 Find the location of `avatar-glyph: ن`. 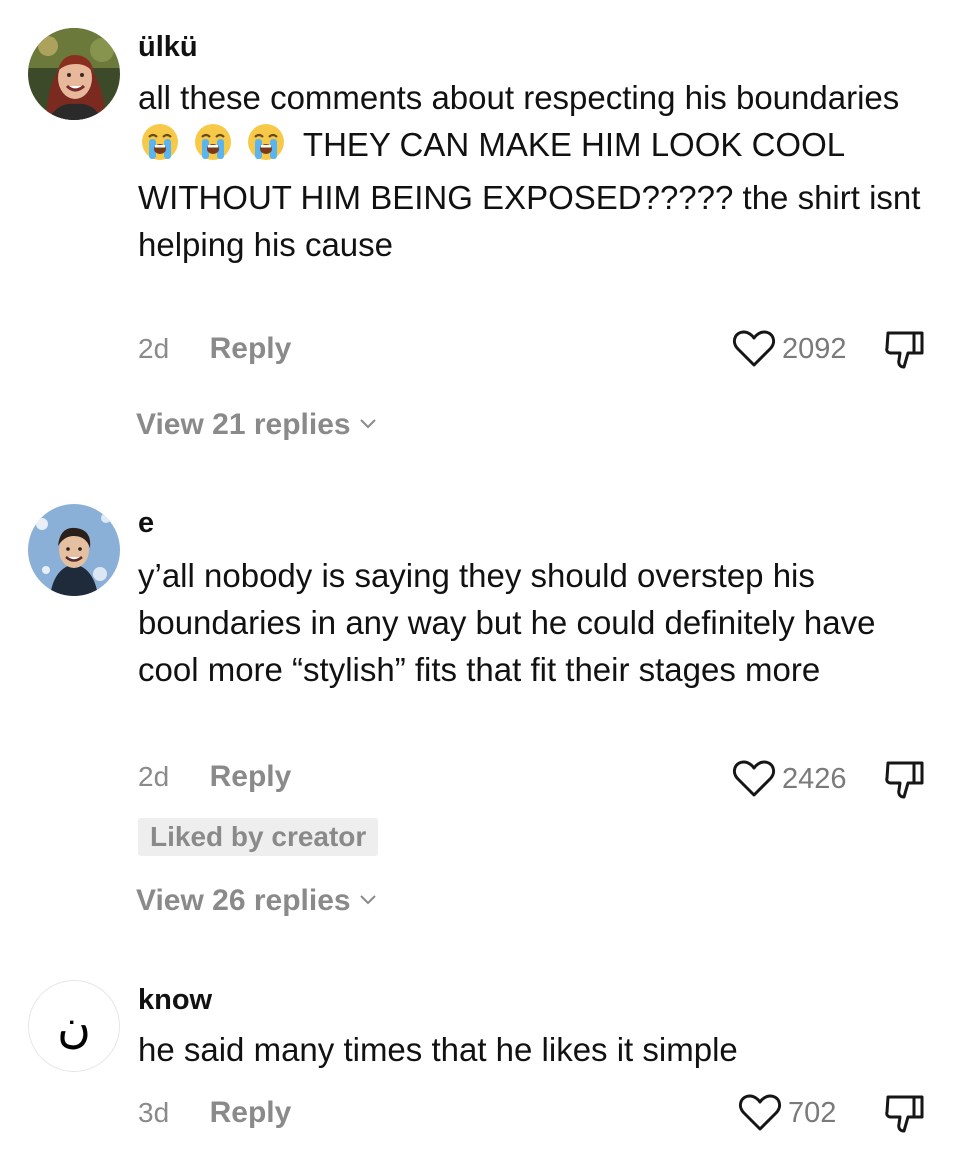

avatar-glyph: ن is located at coordinates (74, 1026).